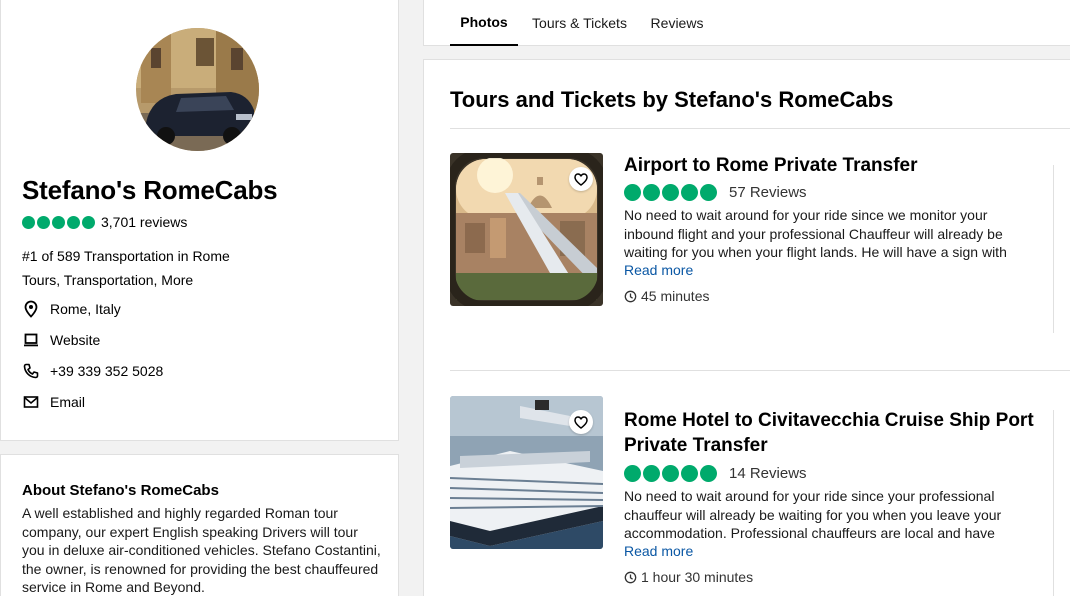  I want to click on ranking-text: #1 of 589 Transportation in Rome, so click(126, 256).